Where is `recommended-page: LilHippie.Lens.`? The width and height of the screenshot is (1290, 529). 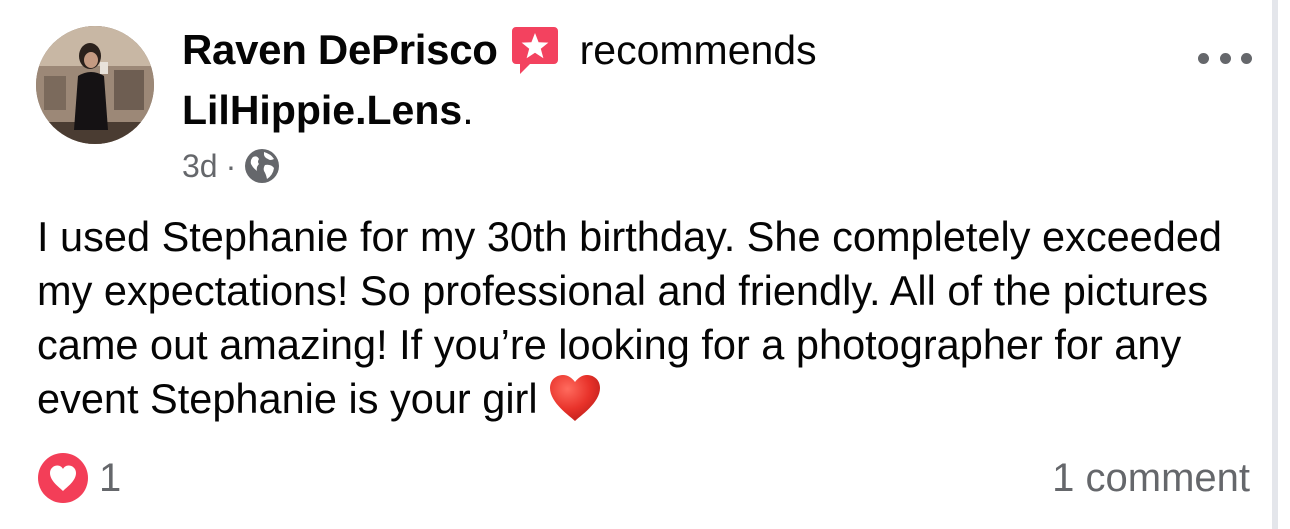
recommended-page: LilHippie.Lens. is located at coordinates (328, 110).